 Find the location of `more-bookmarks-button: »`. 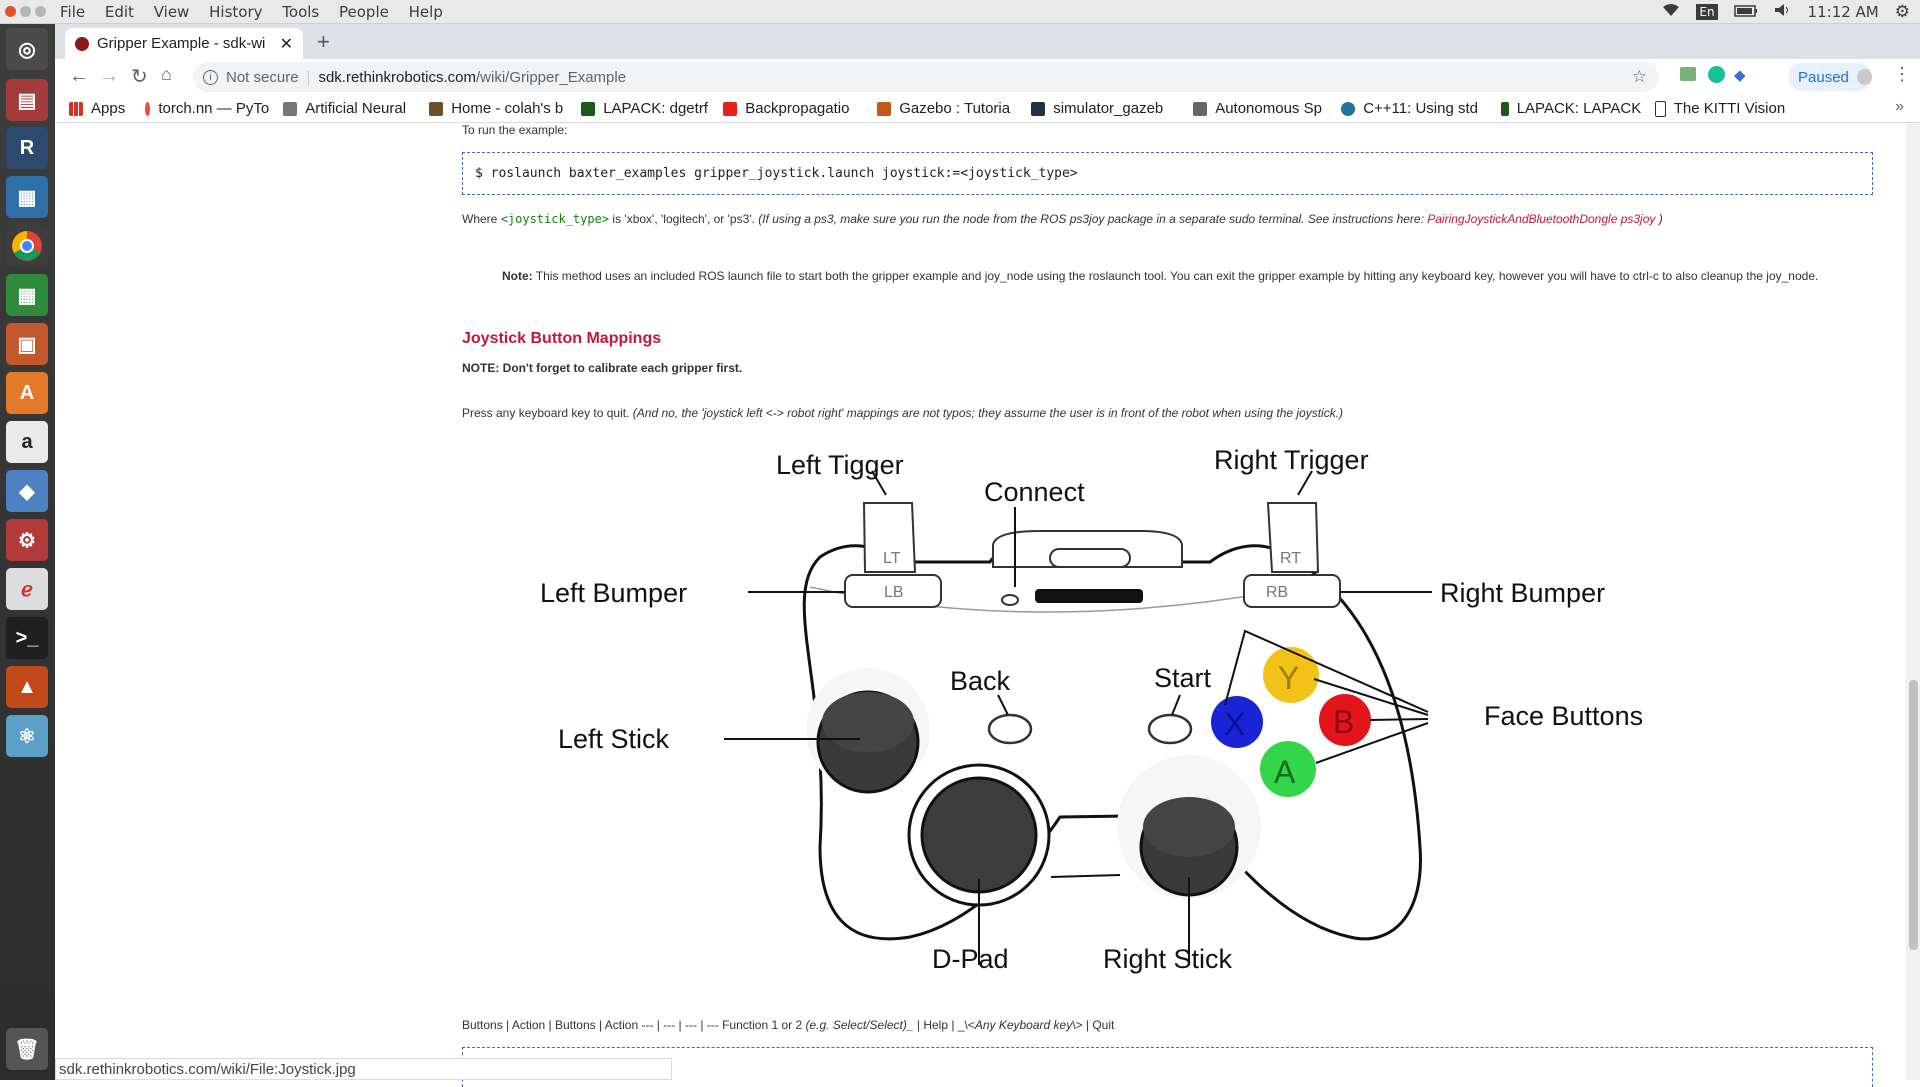

more-bookmarks-button: » is located at coordinates (1899, 107).